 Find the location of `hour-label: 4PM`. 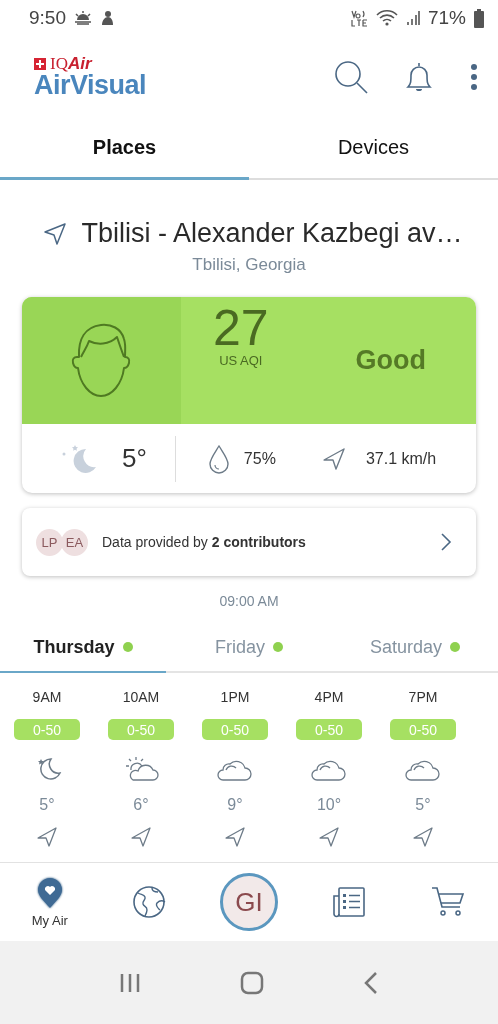

hour-label: 4PM is located at coordinates (329, 697).